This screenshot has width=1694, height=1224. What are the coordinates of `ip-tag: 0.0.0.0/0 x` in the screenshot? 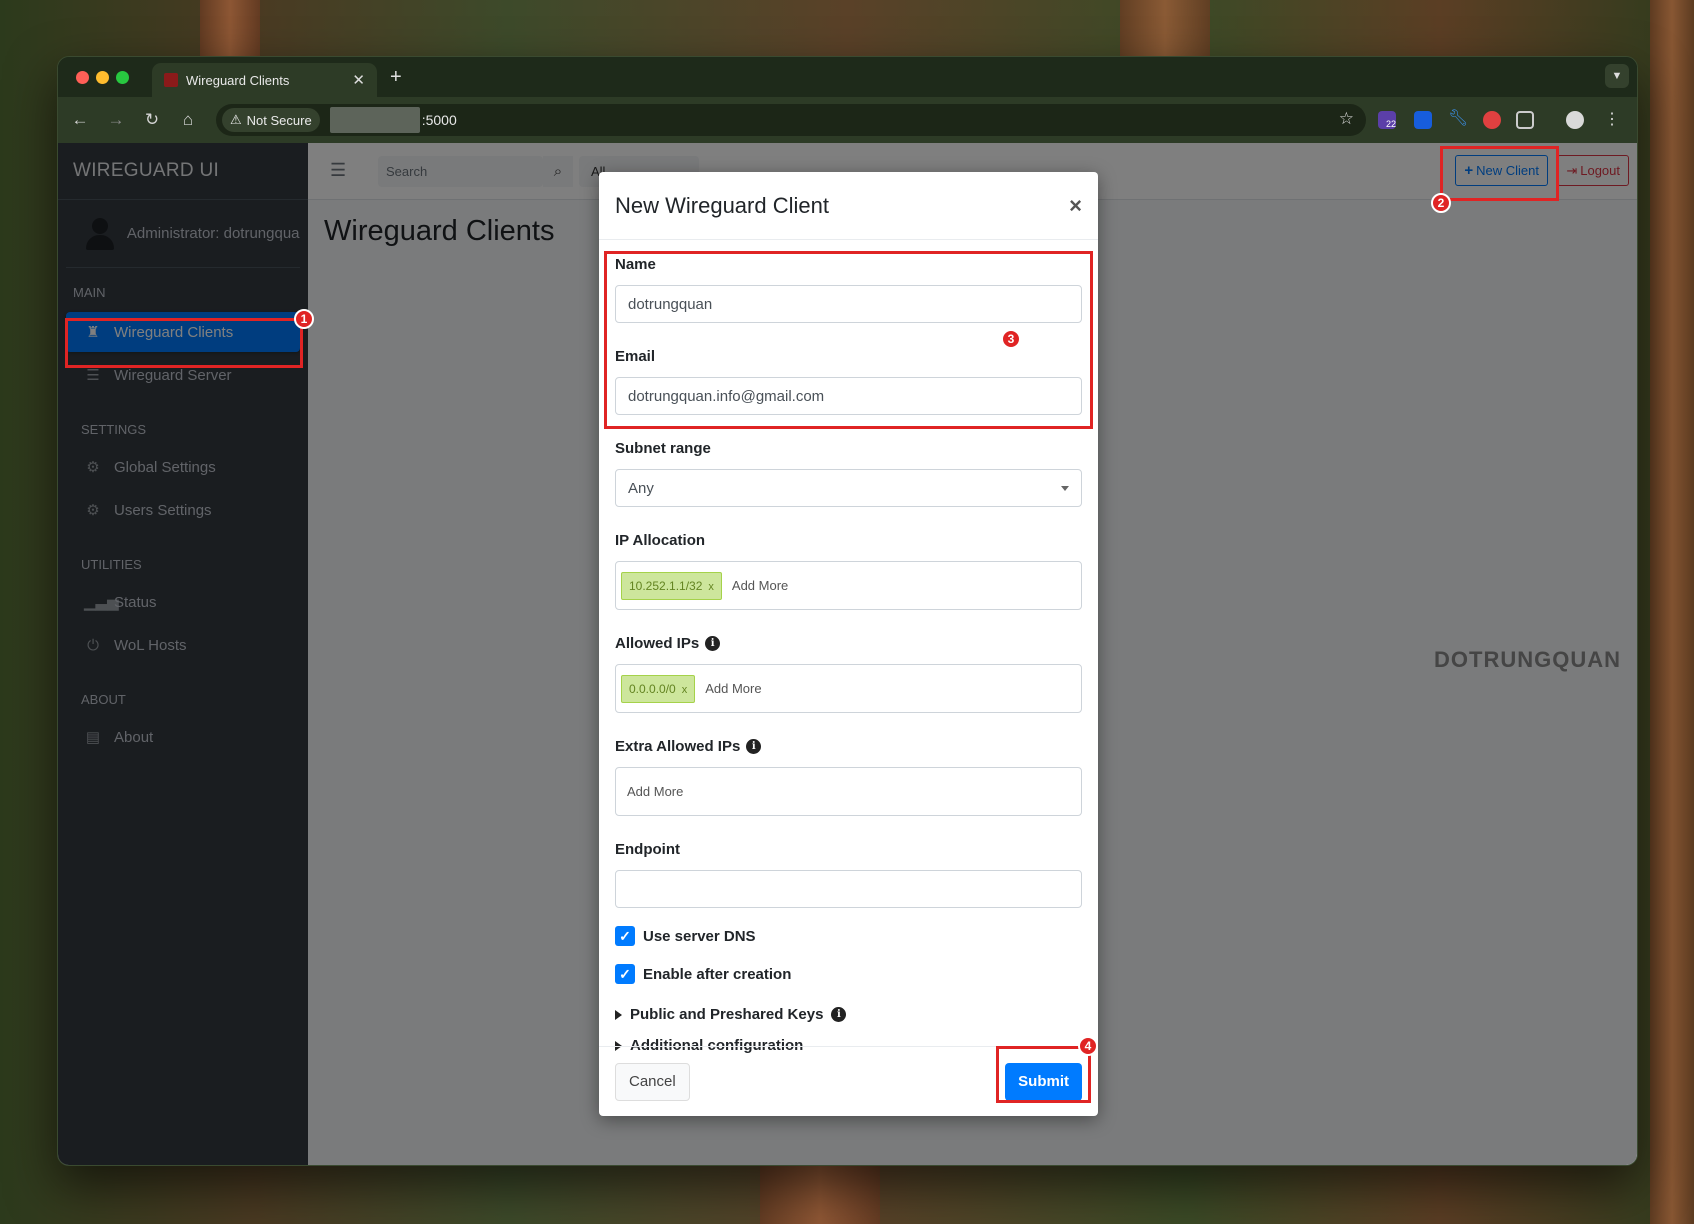 It's located at (658, 688).